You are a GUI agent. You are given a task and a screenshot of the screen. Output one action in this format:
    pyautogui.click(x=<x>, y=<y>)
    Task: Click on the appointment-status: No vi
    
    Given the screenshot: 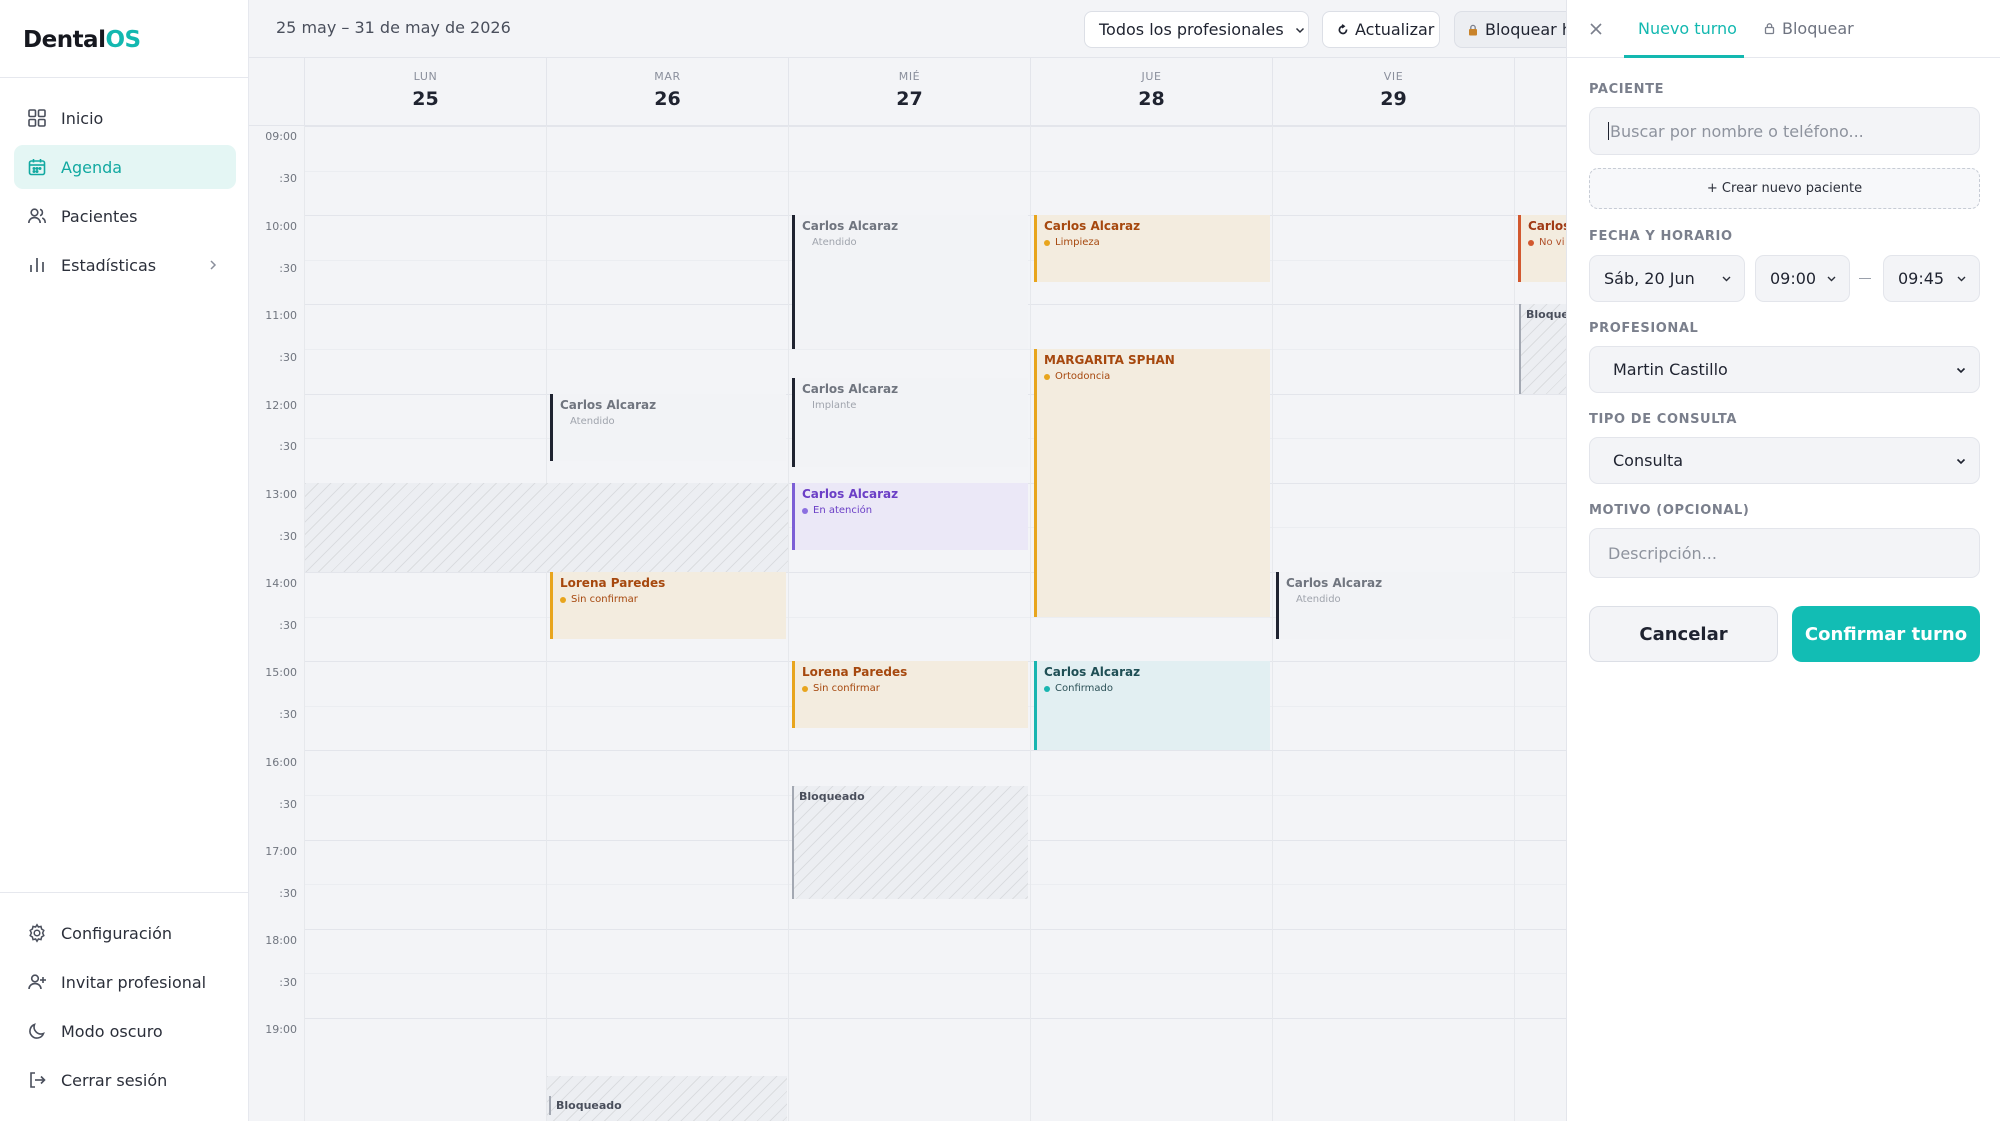 What is the action you would take?
    pyautogui.click(x=1546, y=242)
    